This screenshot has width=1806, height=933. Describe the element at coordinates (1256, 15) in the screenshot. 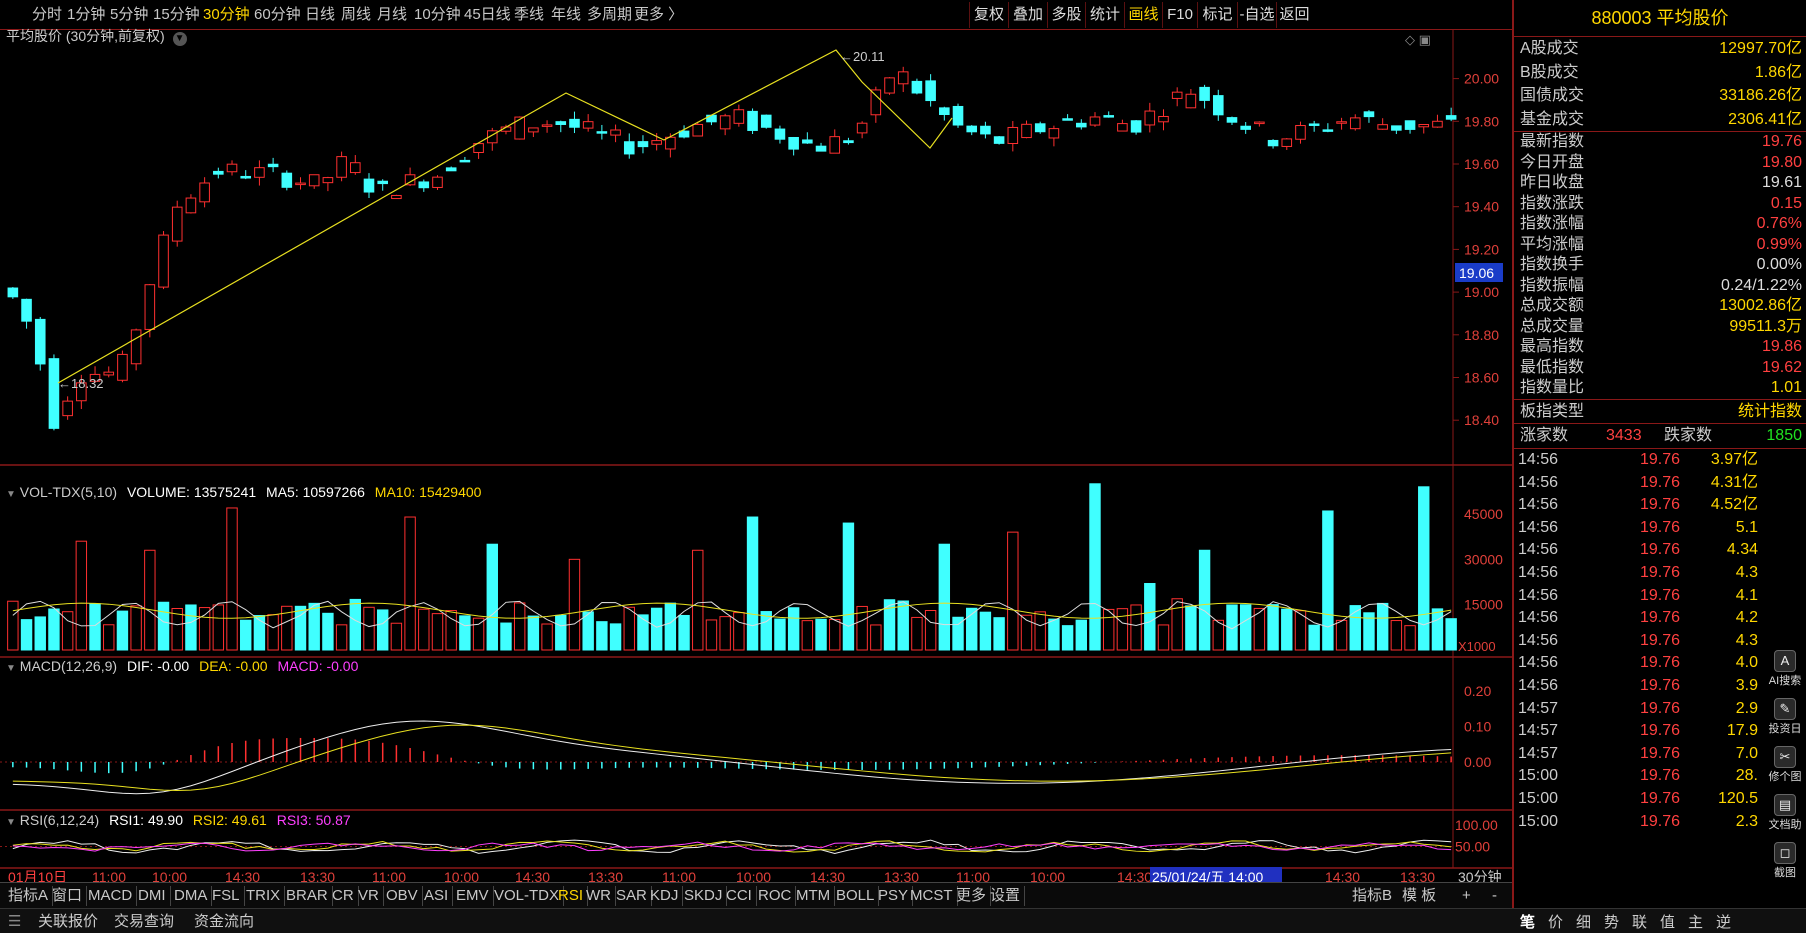

I see `toolbar-button: -自选` at that location.